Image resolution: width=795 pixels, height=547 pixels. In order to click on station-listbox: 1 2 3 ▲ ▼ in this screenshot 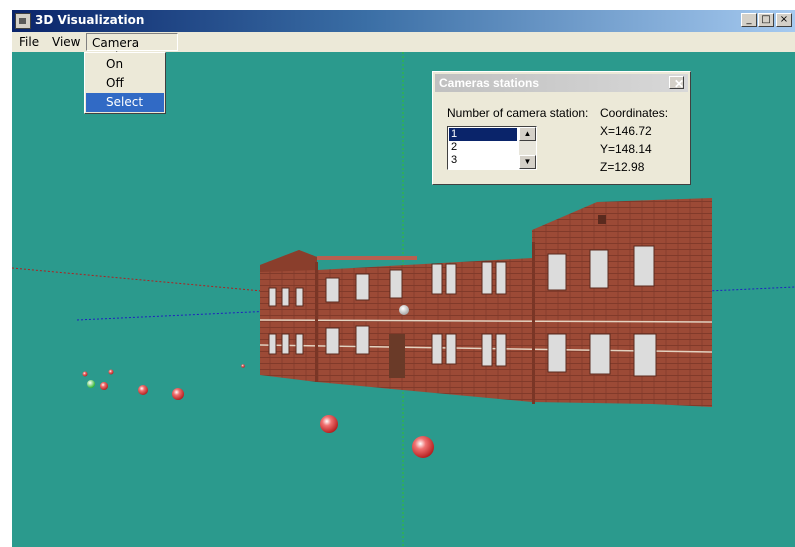, I will do `click(492, 148)`.